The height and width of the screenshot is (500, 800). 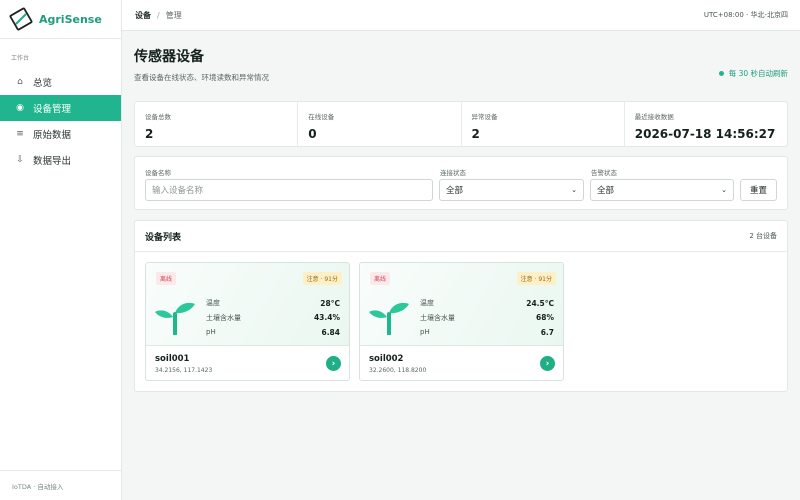 What do you see at coordinates (654, 117) in the screenshot?
I see `stat-label: 最近接收数据` at bounding box center [654, 117].